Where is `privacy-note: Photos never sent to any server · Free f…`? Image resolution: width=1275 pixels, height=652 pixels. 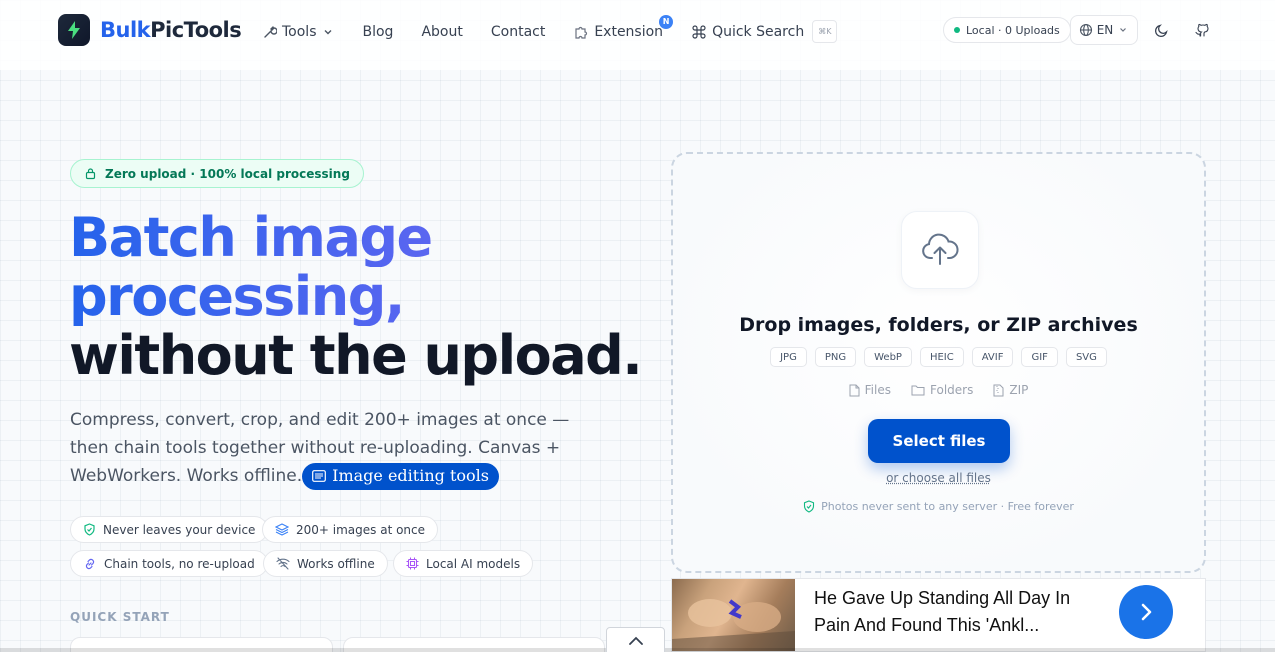
privacy-note: Photos never sent to any server · Free f… is located at coordinates (938, 506).